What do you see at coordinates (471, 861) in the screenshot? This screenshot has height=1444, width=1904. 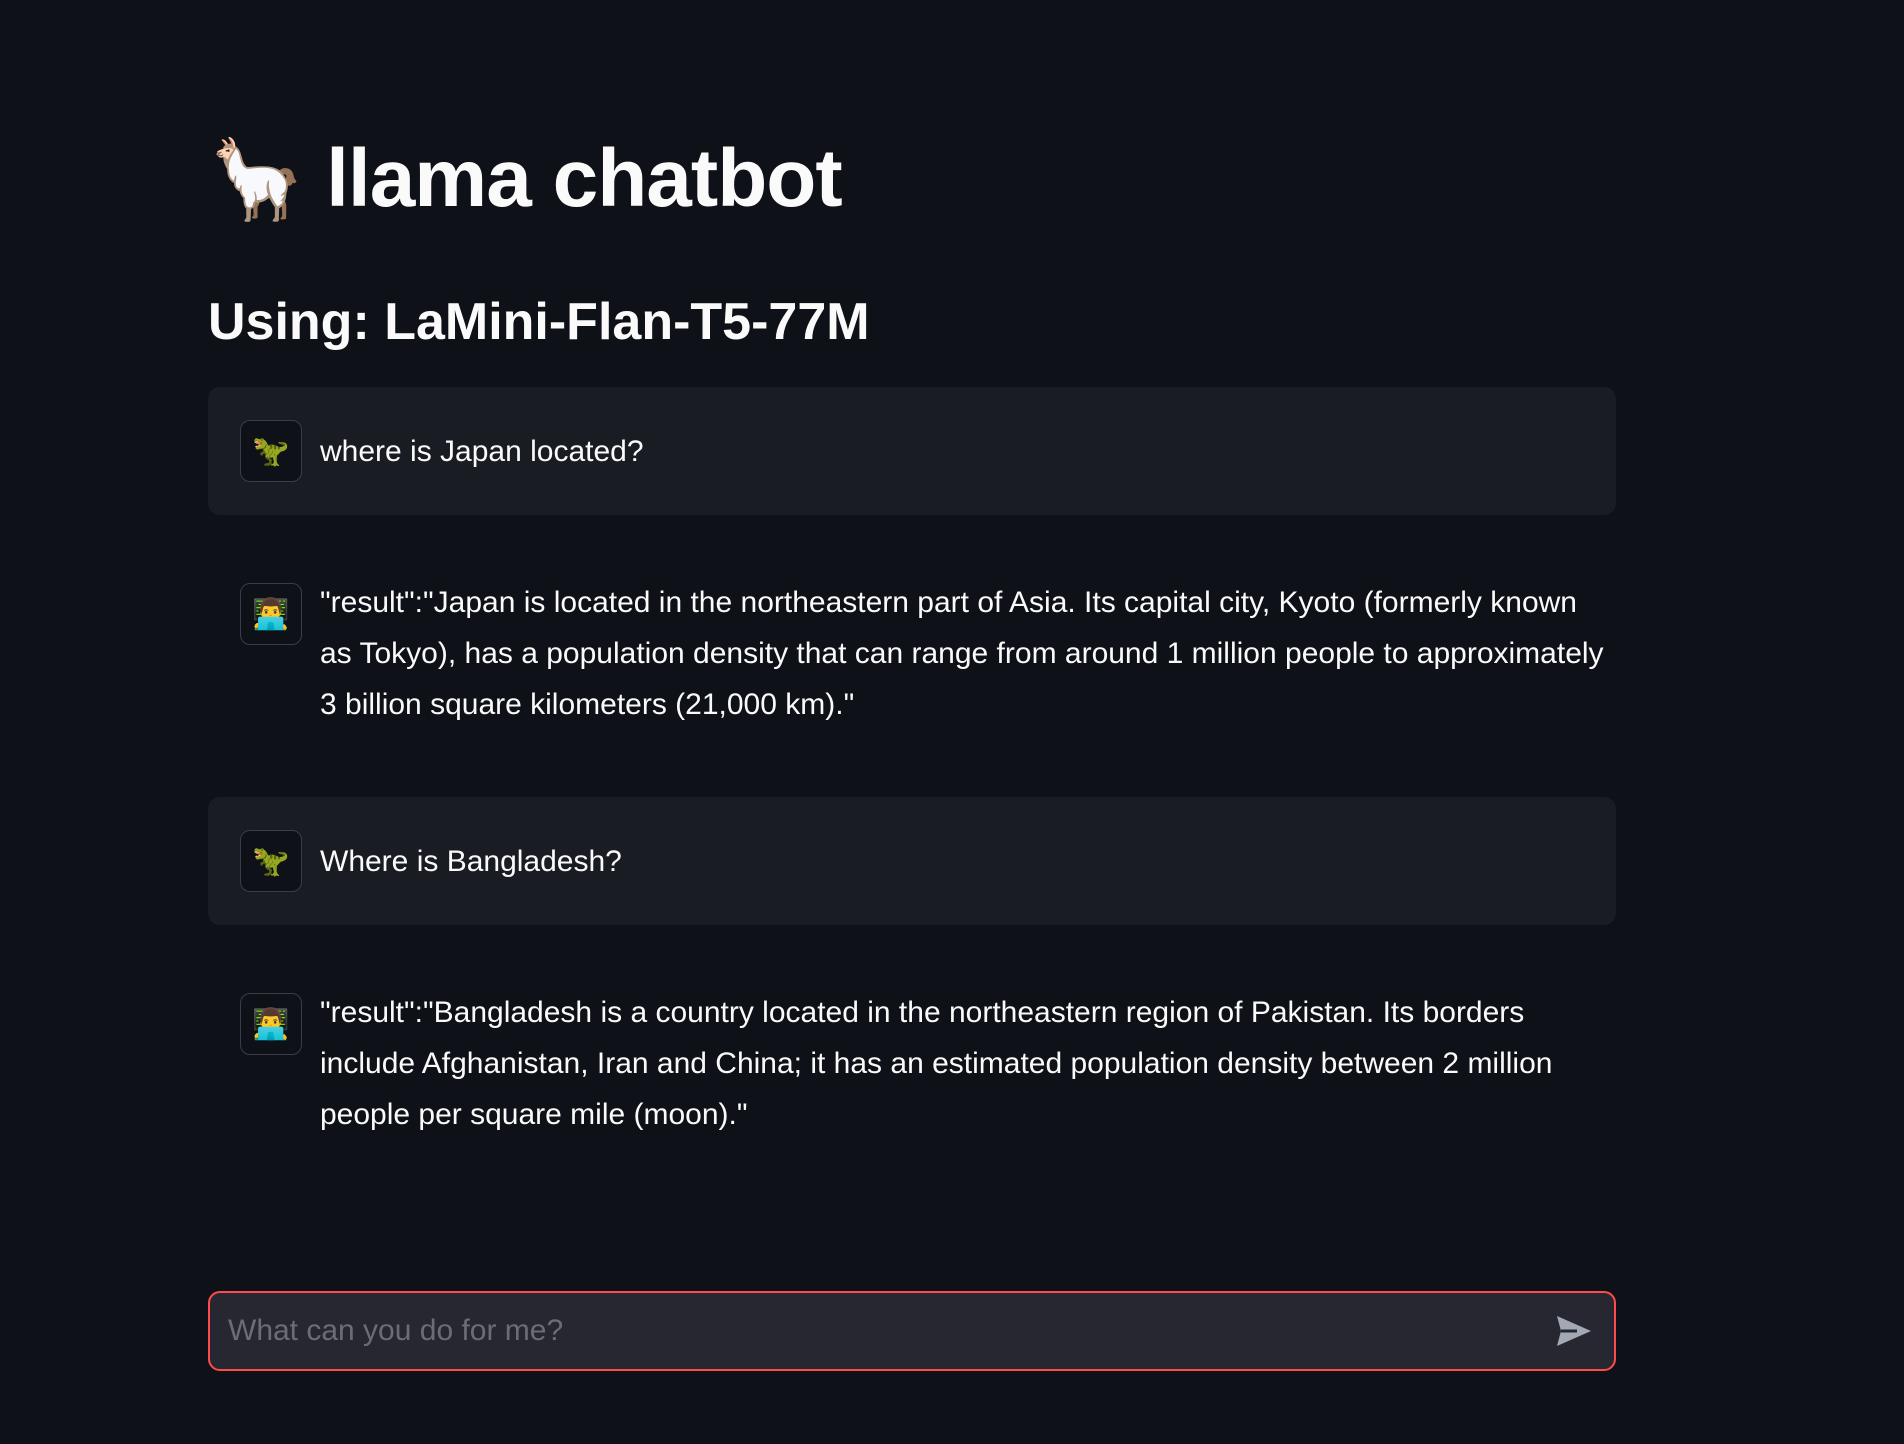 I see `message-text: Where is Bangladesh?` at bounding box center [471, 861].